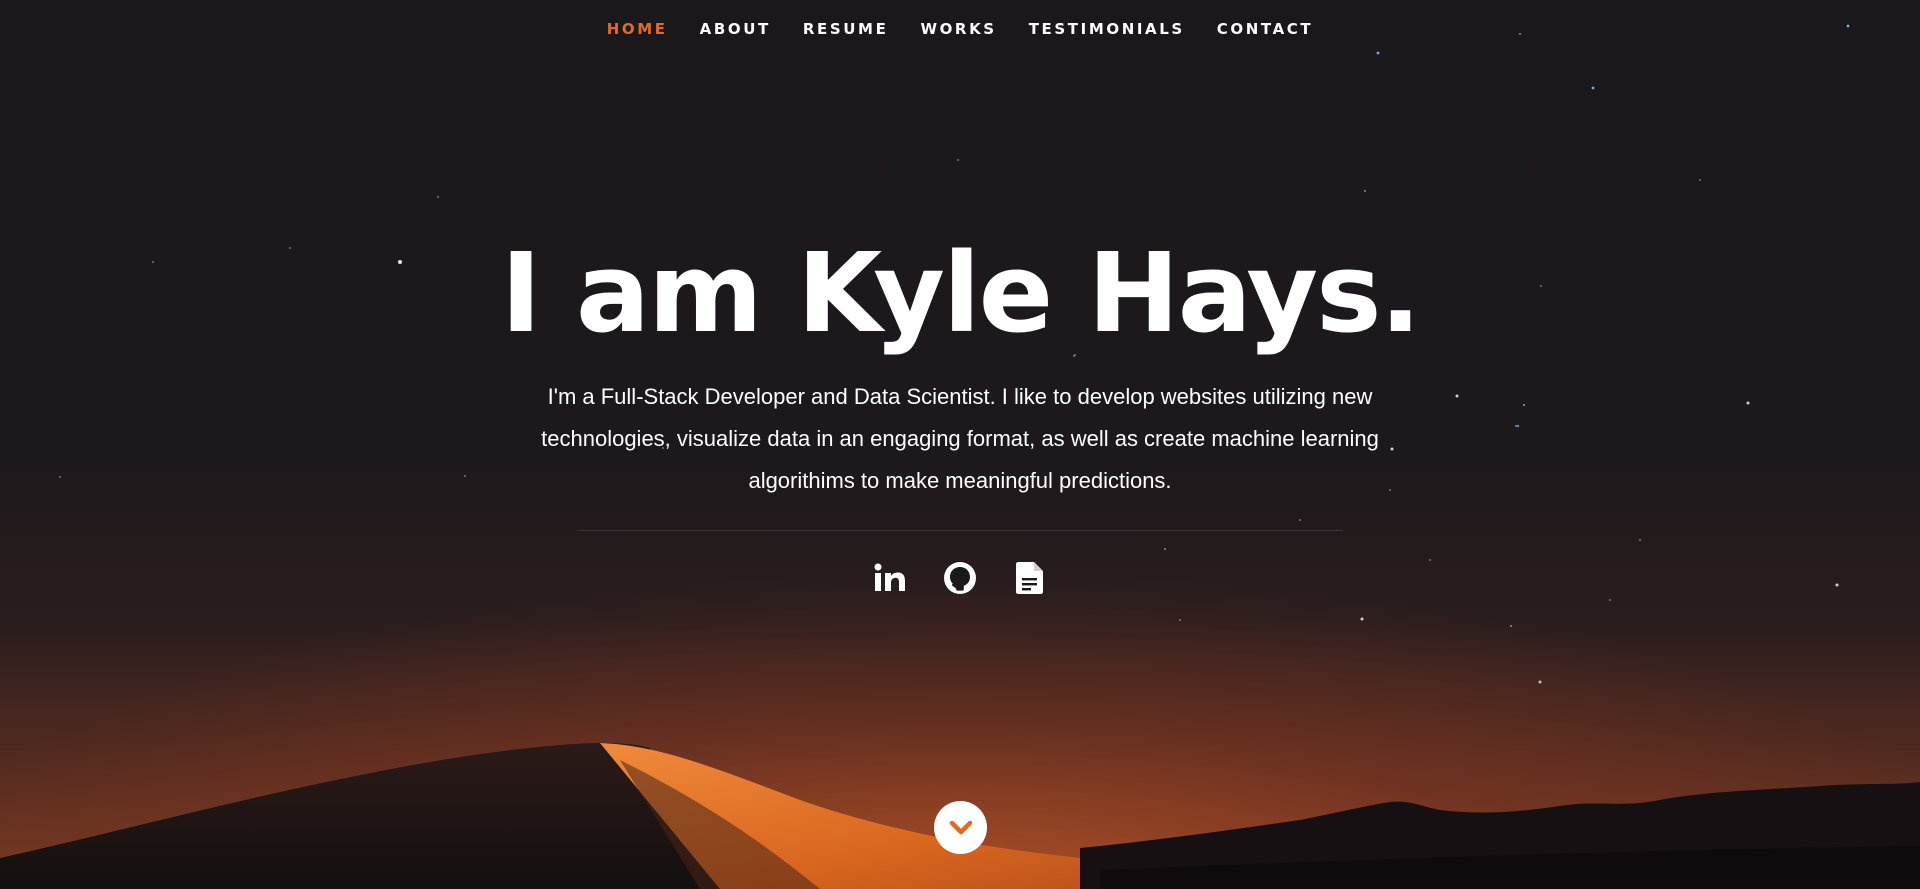 This screenshot has width=1920, height=889. I want to click on nav-item-testimonials: TESTIMONIALS, so click(1107, 29).